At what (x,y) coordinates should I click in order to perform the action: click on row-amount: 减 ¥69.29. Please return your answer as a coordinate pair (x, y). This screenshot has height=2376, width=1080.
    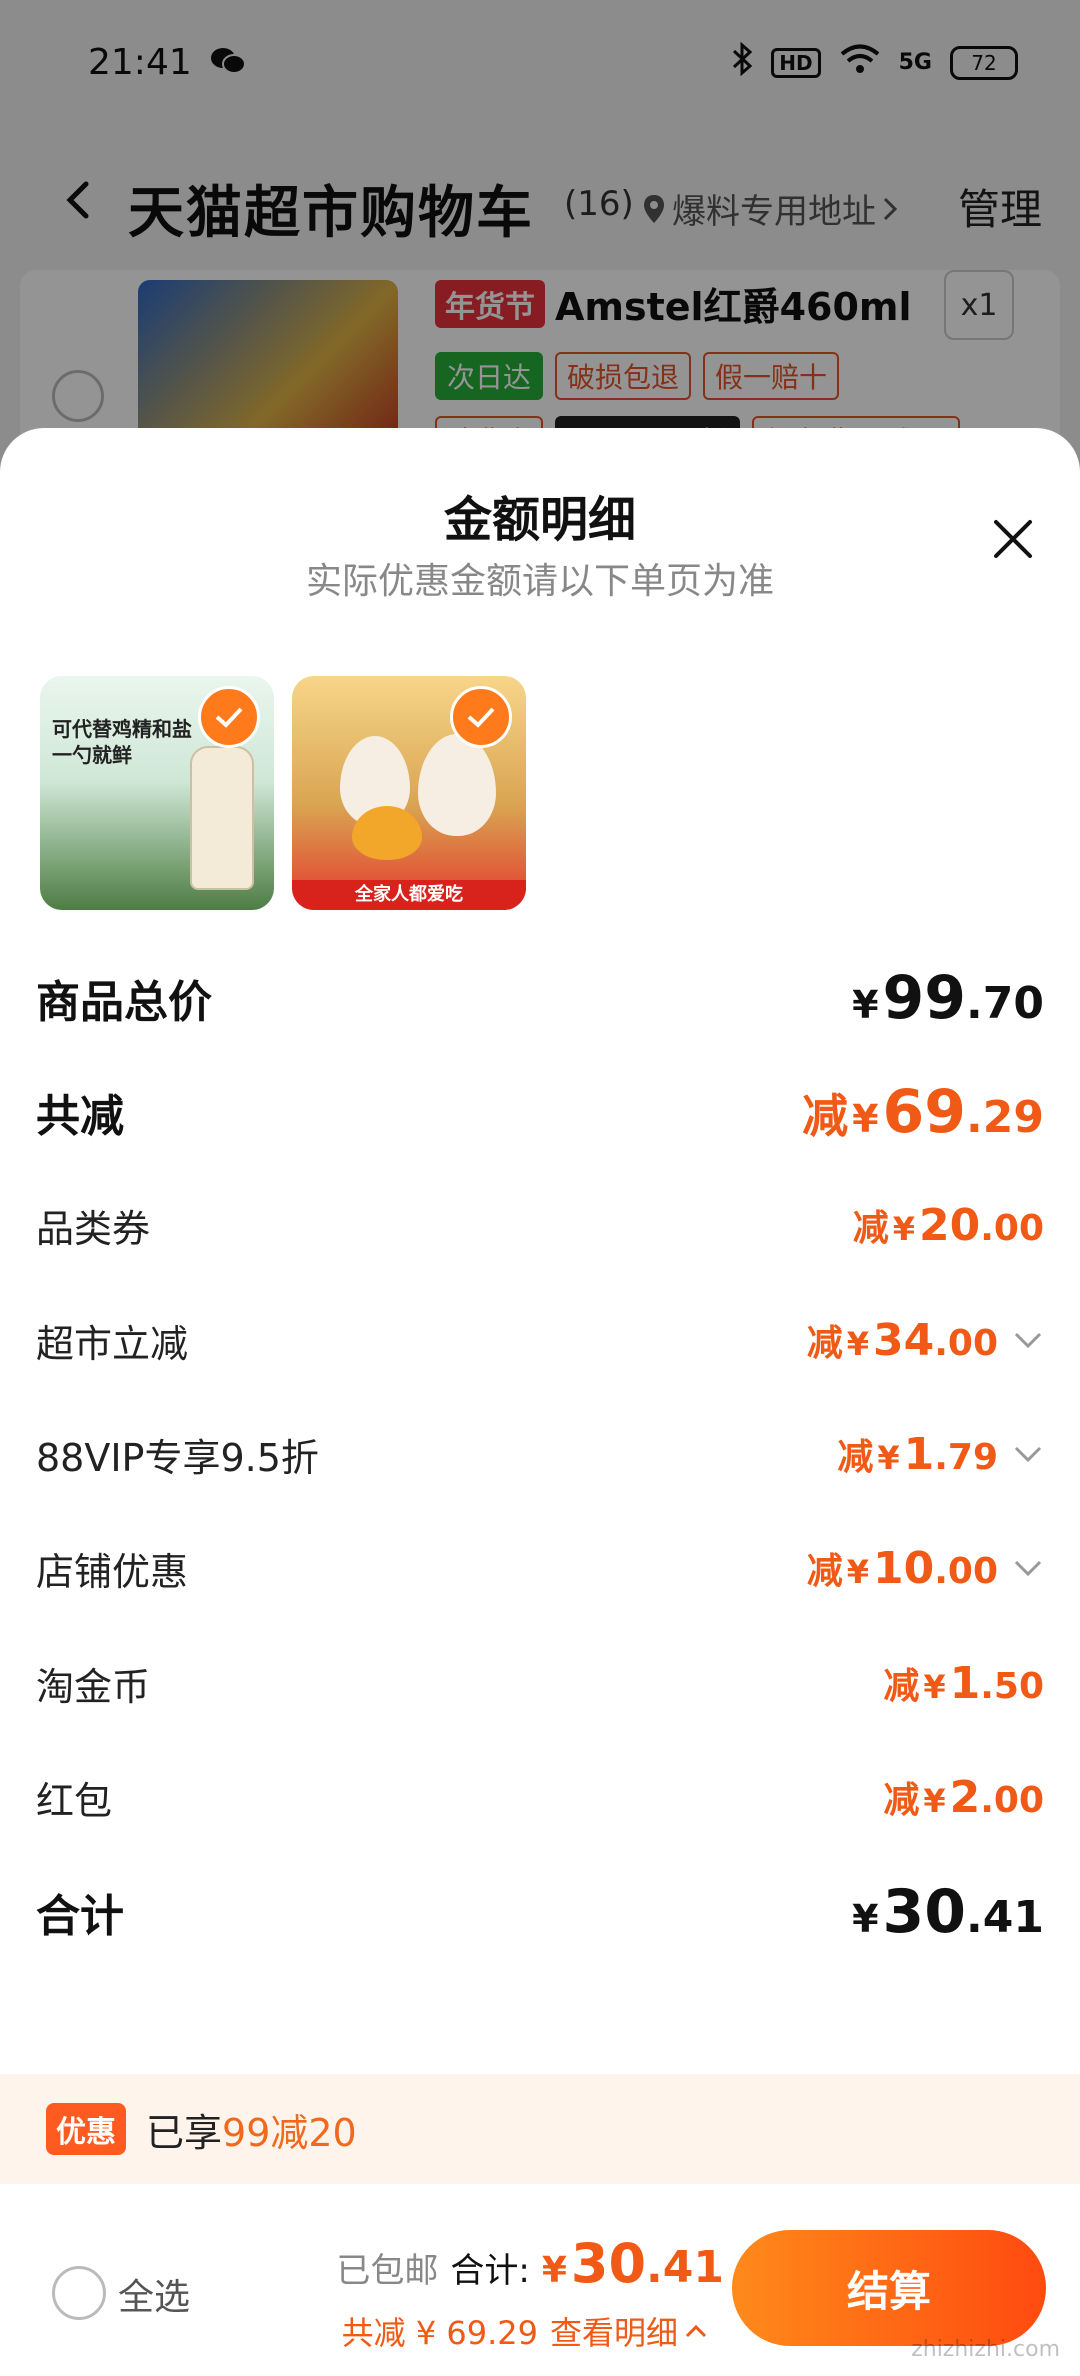
    Looking at the image, I should click on (923, 1112).